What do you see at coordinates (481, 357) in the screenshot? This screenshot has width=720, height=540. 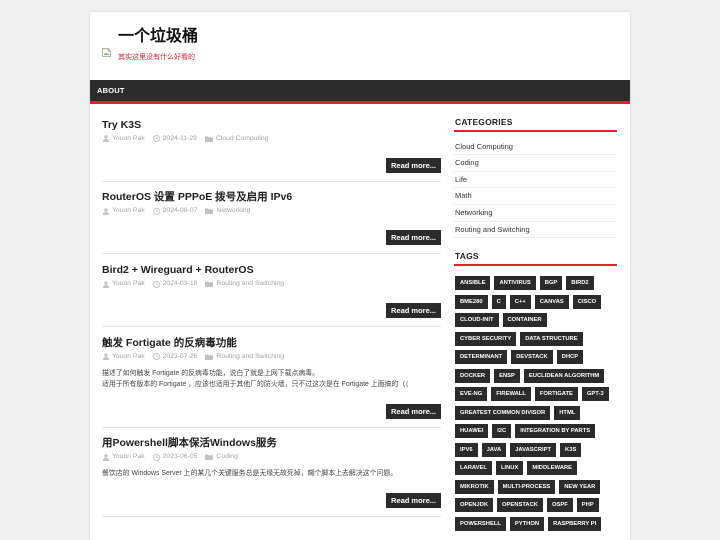 I see `tag-link: DETERMINANT` at bounding box center [481, 357].